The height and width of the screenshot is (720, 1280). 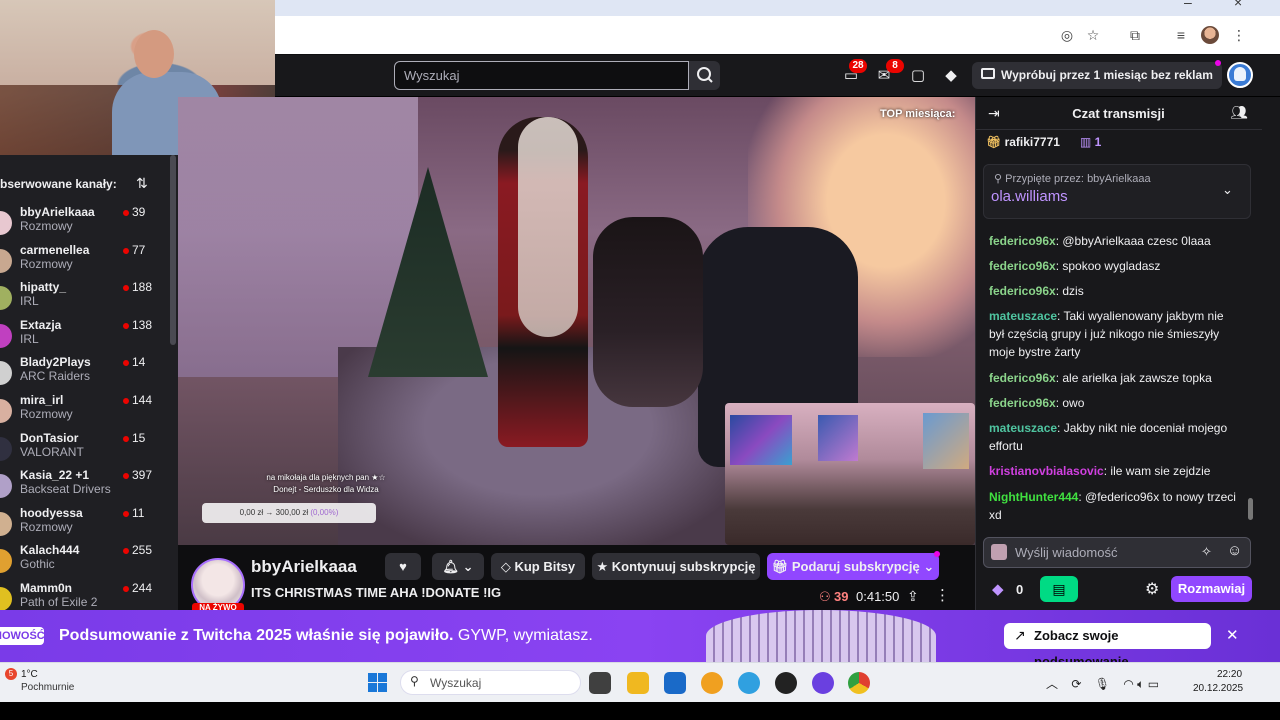 What do you see at coordinates (1229, 674) in the screenshot?
I see `clock-time: 22:20` at bounding box center [1229, 674].